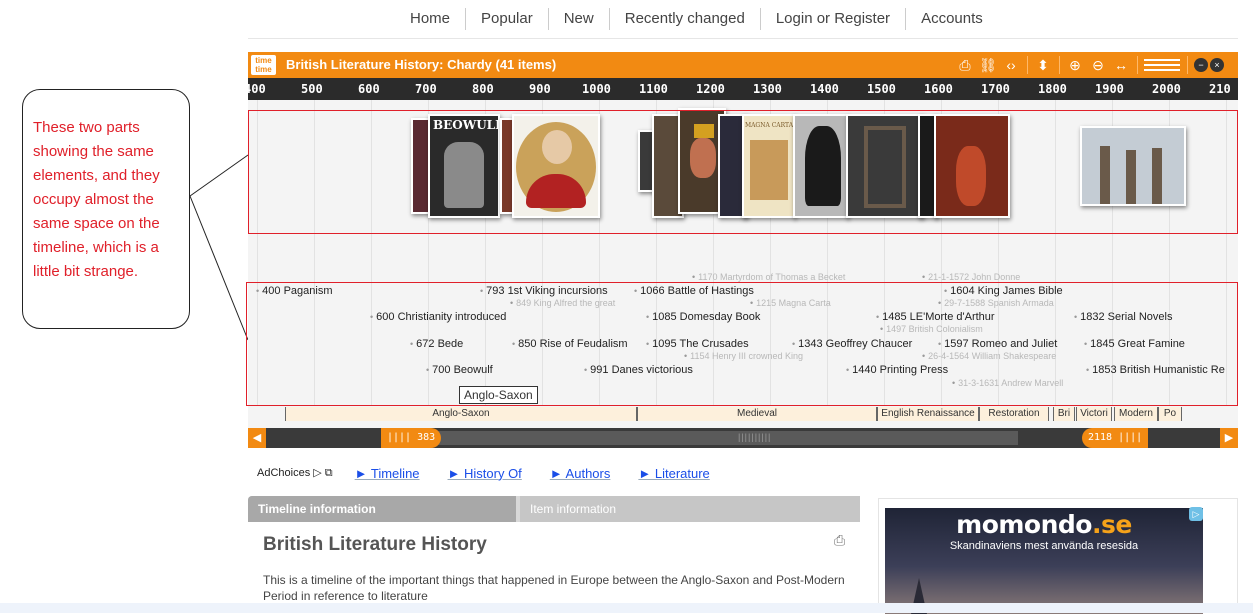 The width and height of the screenshot is (1253, 614). I want to click on nav-recently-changed: Recently changed, so click(685, 19).